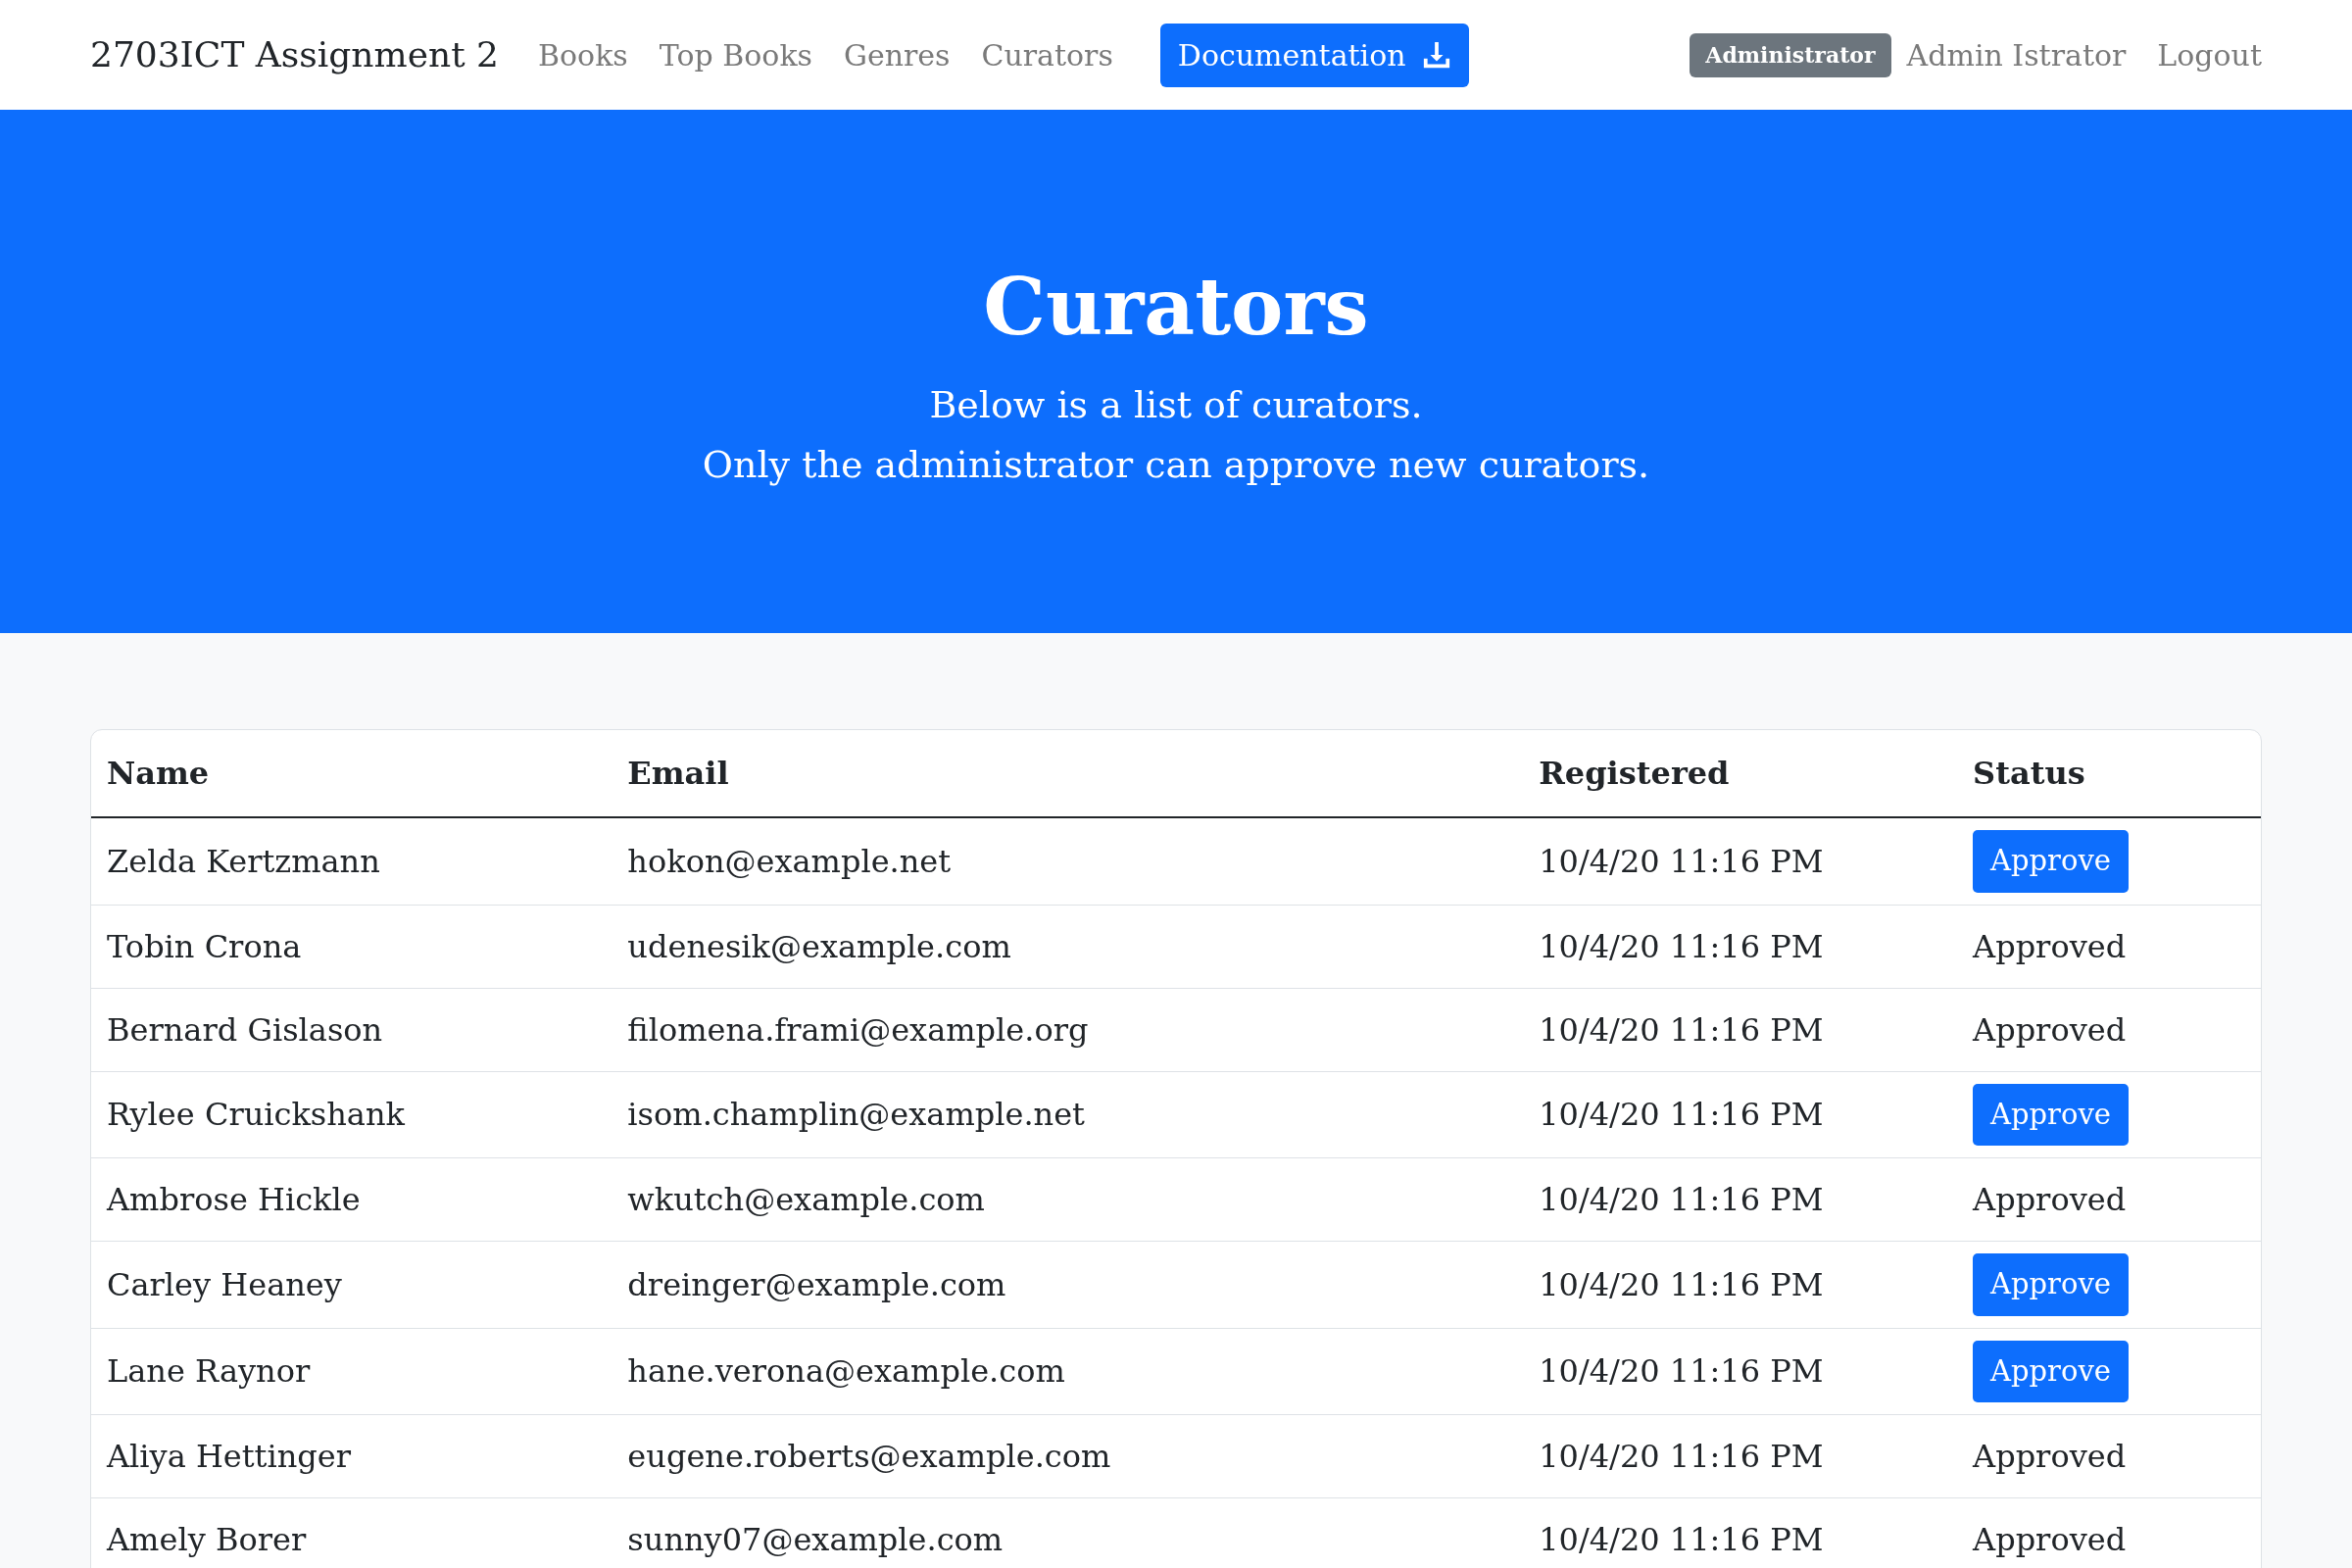 This screenshot has height=1568, width=2352. I want to click on table-cell: isom.champlin@example.net, so click(1068, 1114).